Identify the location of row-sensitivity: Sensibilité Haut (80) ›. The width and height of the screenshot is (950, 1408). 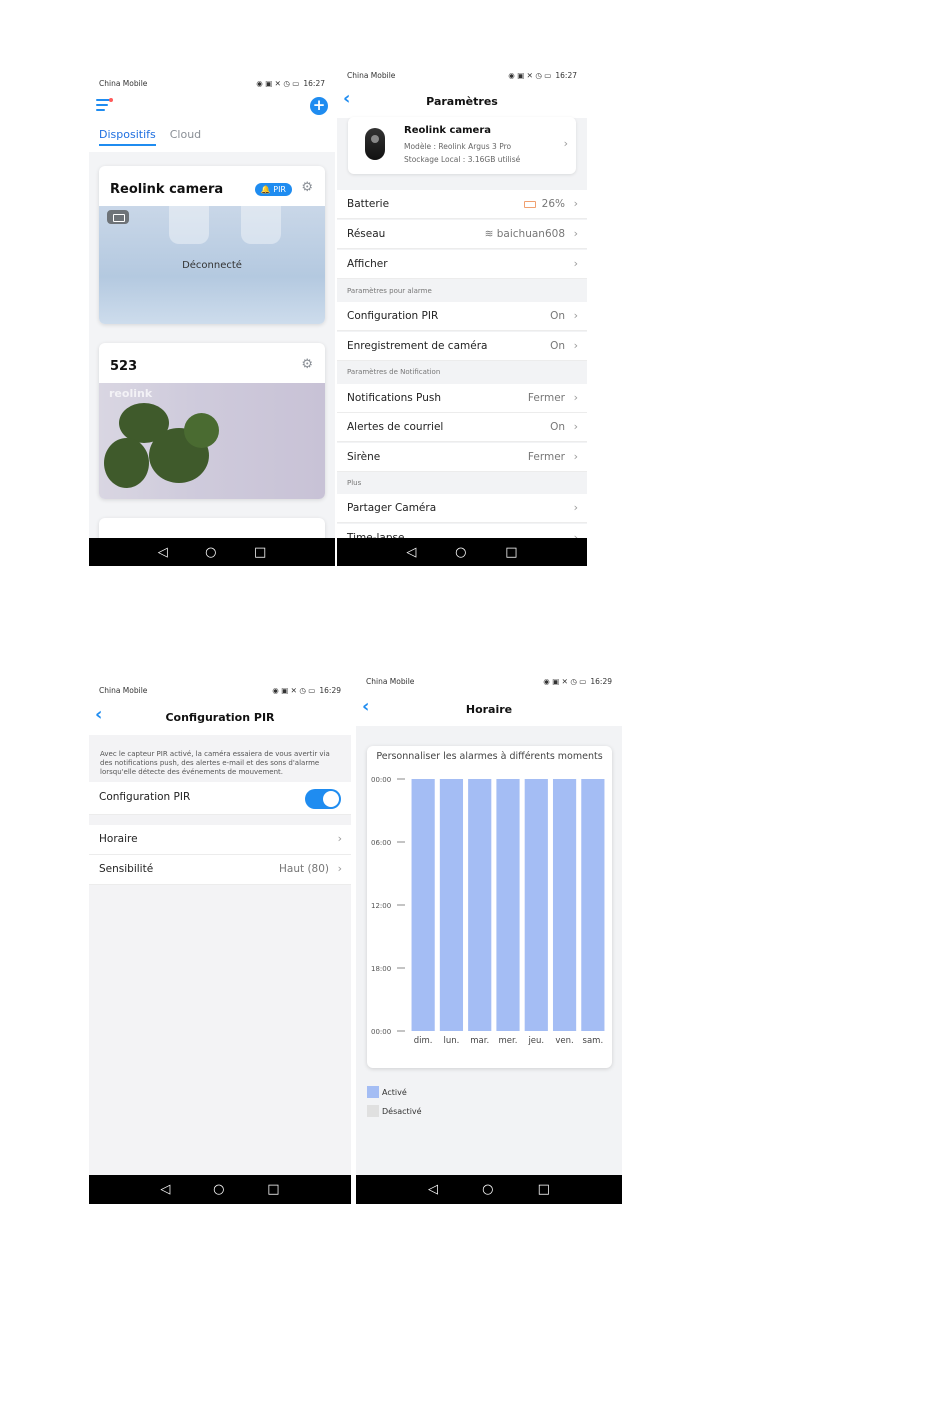
(220, 870).